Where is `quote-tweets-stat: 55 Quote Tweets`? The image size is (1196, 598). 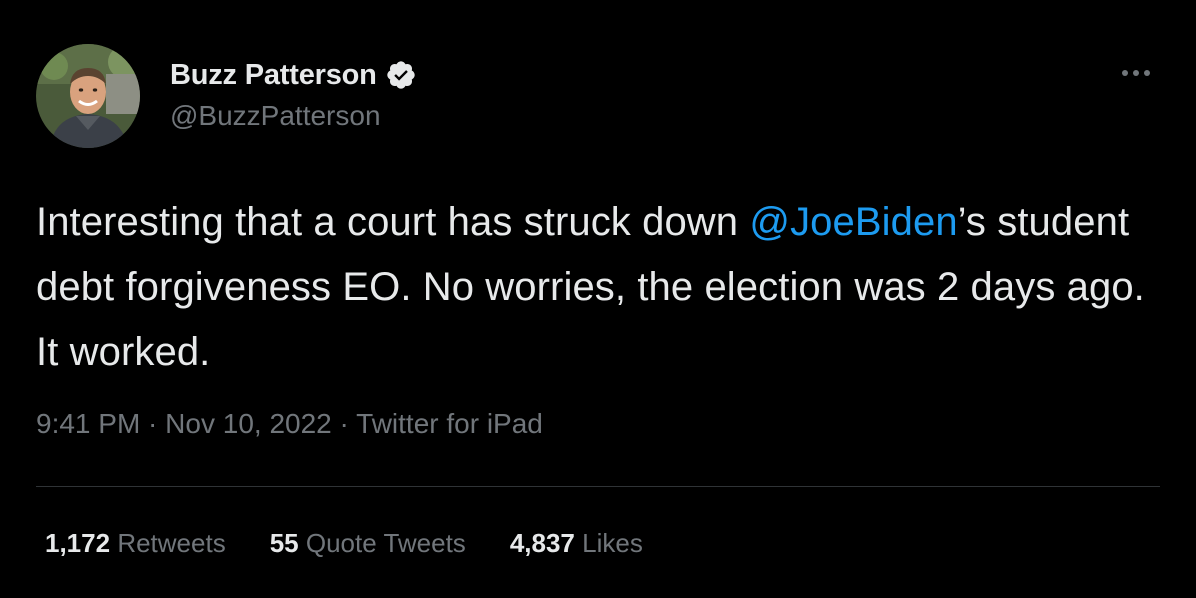 quote-tweets-stat: 55 Quote Tweets is located at coordinates (368, 543).